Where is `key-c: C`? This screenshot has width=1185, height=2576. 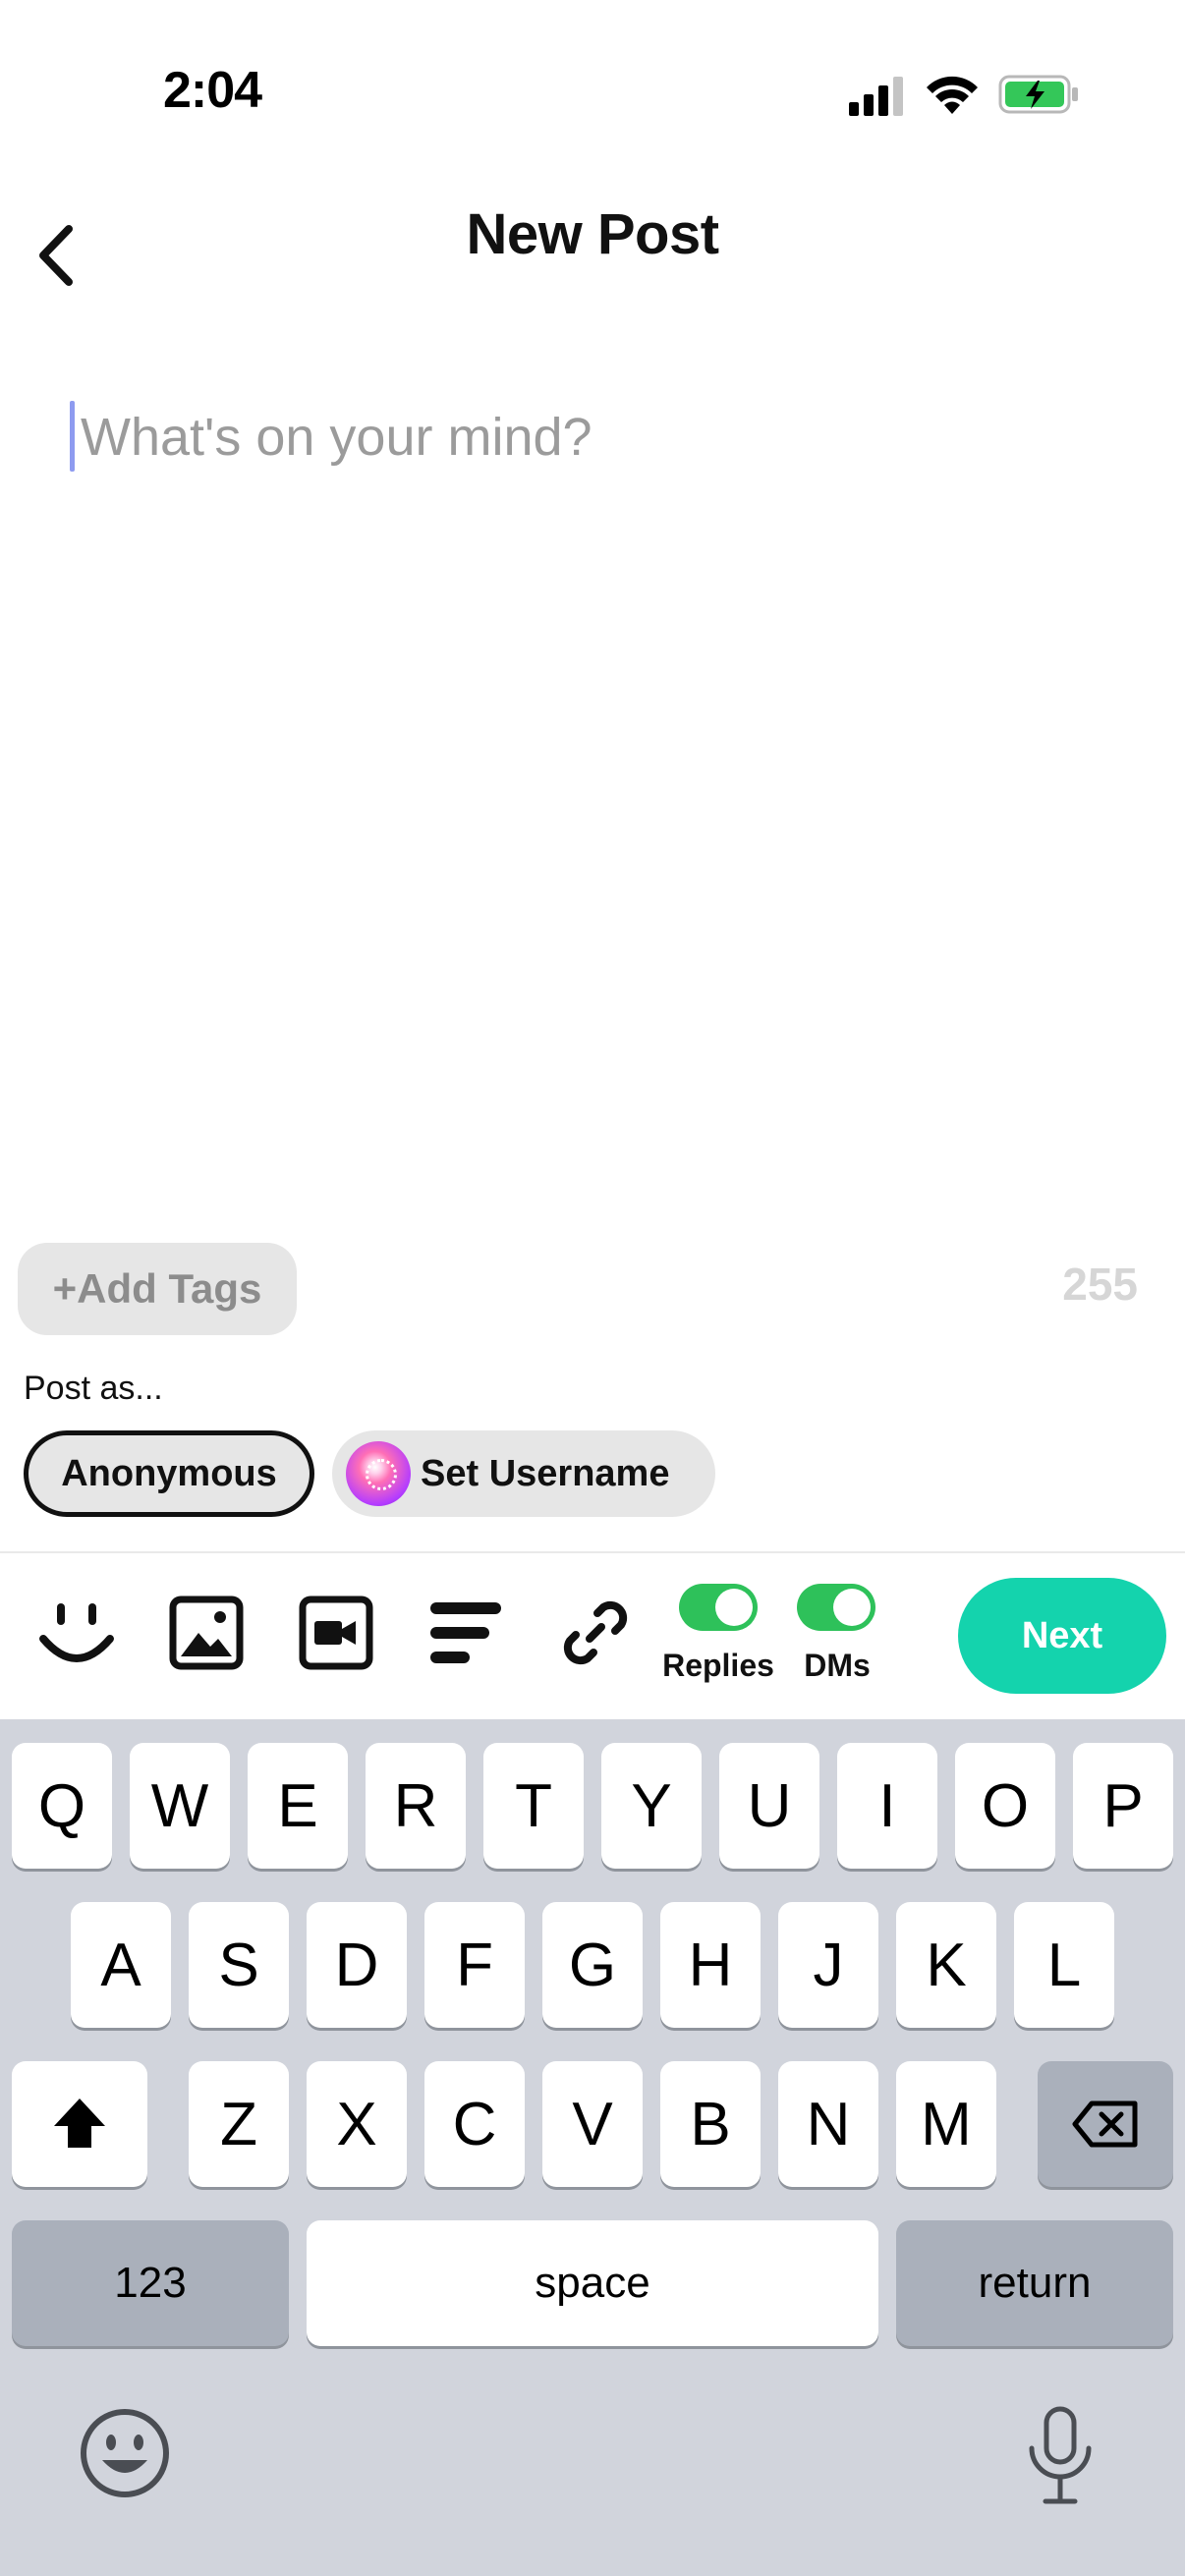 key-c: C is located at coordinates (475, 2124).